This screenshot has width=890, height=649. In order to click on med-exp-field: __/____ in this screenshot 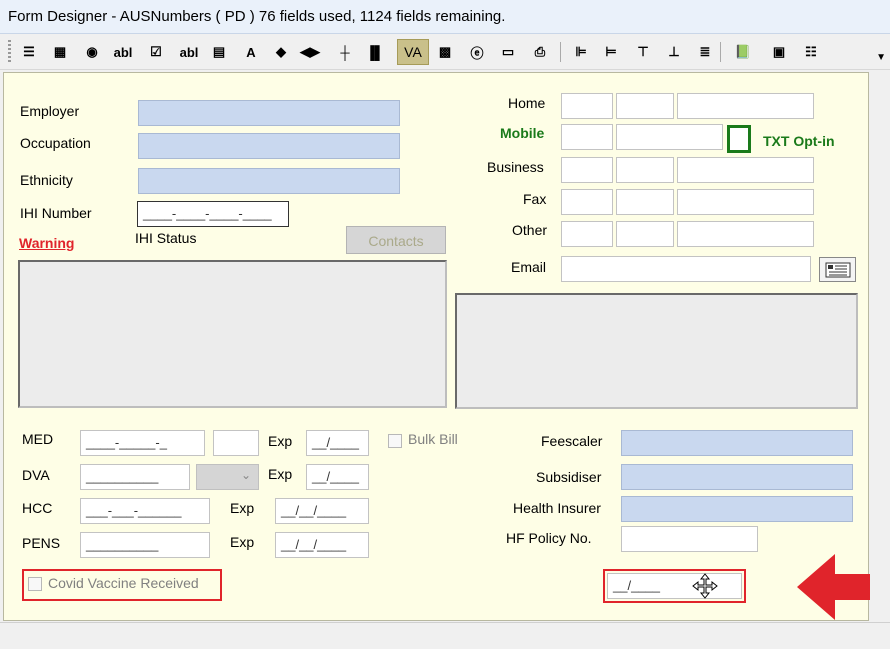, I will do `click(337, 443)`.